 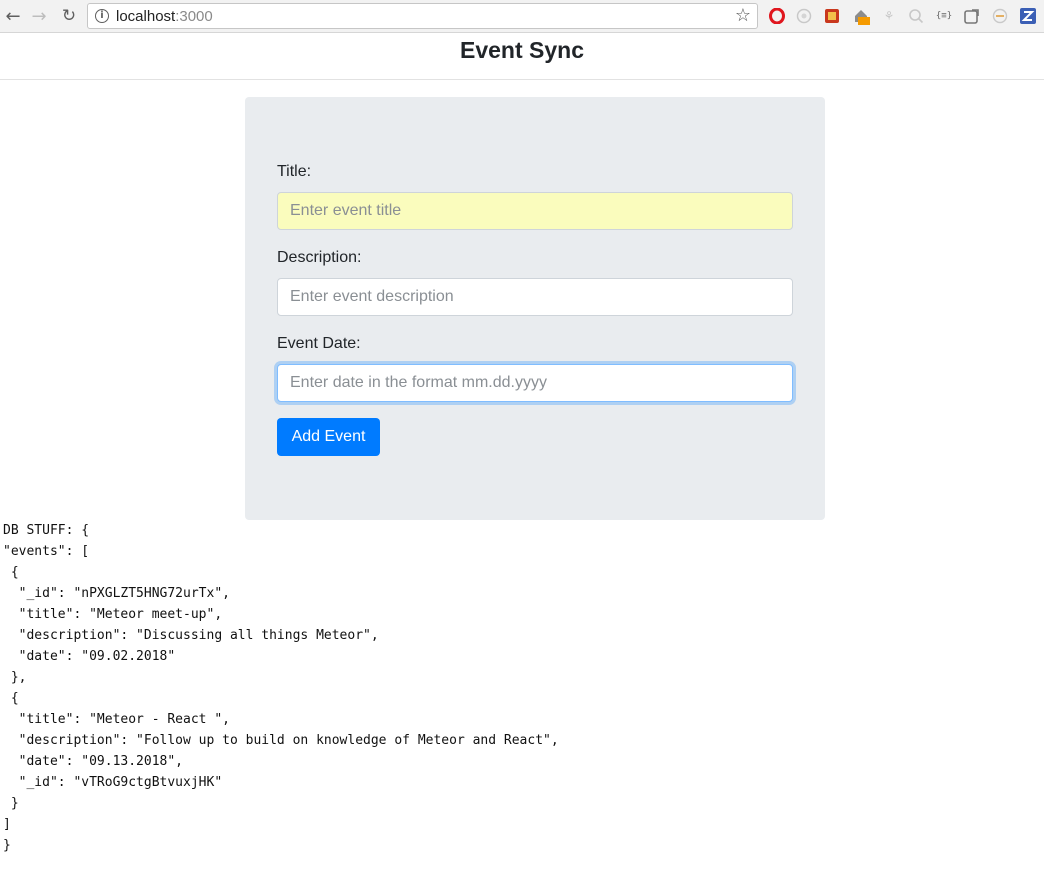 I want to click on description-label: Description:, so click(x=319, y=257).